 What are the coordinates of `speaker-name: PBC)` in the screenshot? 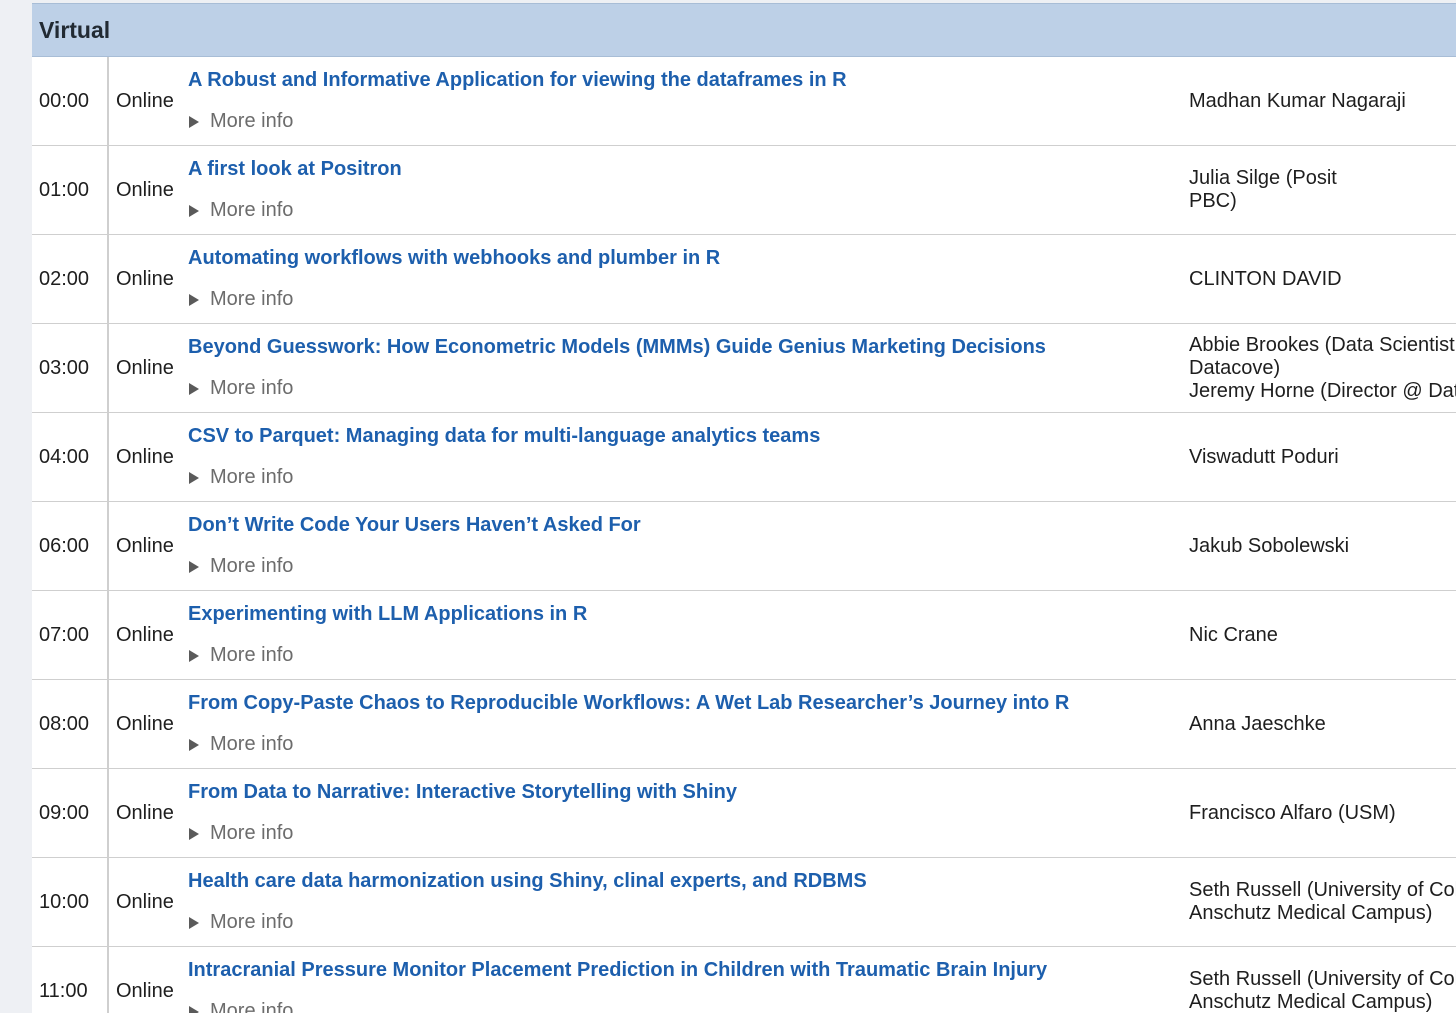 It's located at (1322, 201).